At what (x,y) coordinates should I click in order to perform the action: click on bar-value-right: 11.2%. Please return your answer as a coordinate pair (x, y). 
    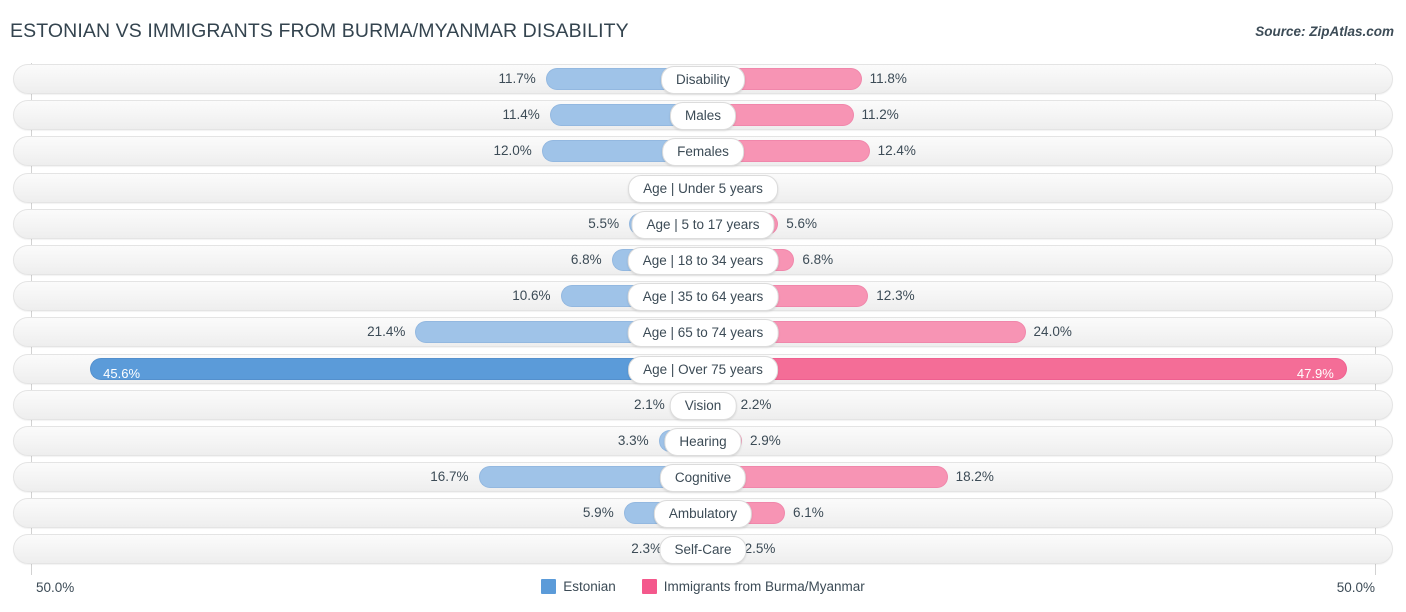
    Looking at the image, I should click on (880, 115).